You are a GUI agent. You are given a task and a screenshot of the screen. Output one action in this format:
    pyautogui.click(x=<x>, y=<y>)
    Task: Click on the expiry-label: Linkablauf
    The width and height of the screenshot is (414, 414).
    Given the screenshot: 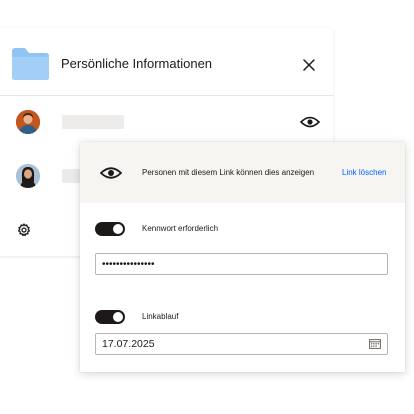 What is the action you would take?
    pyautogui.click(x=160, y=316)
    